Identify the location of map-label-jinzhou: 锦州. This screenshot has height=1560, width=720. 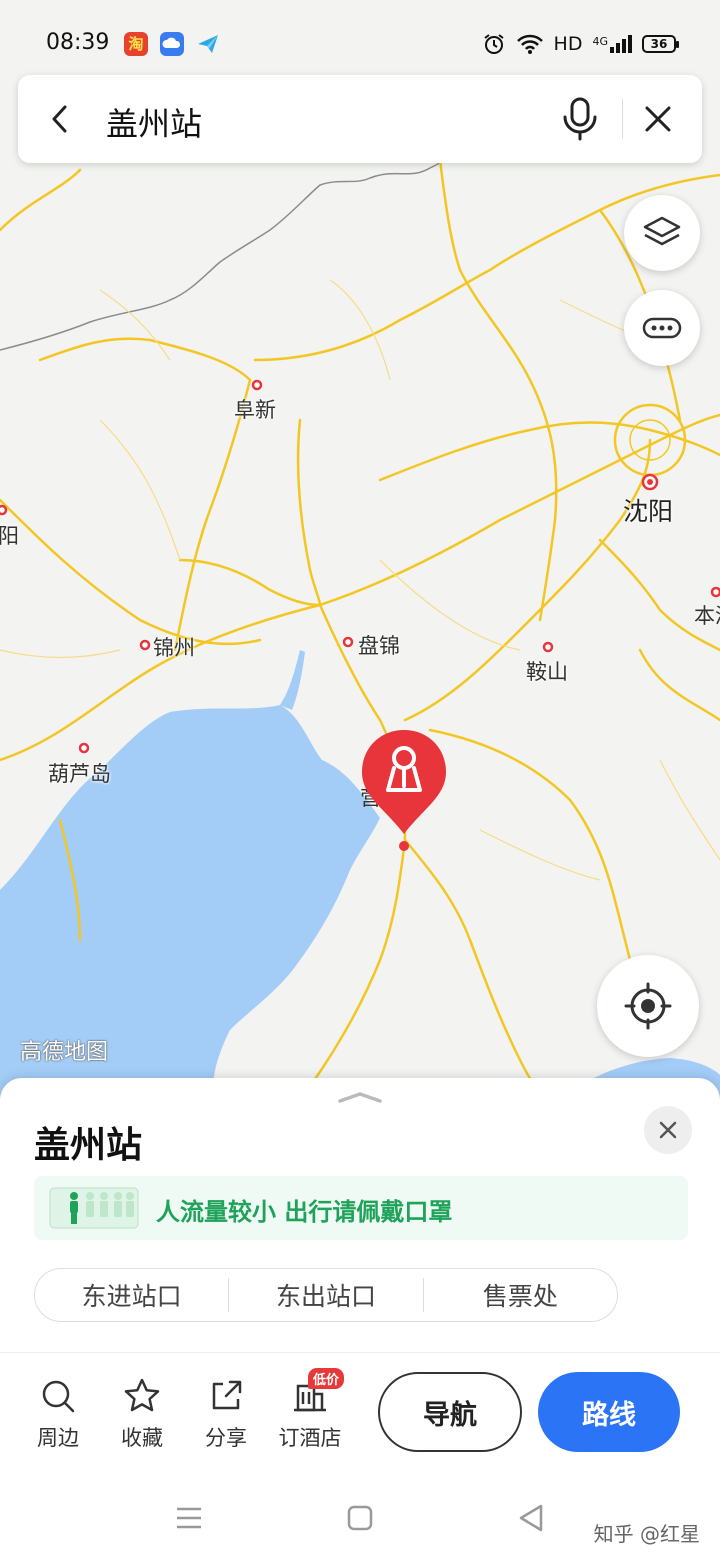
(174, 647).